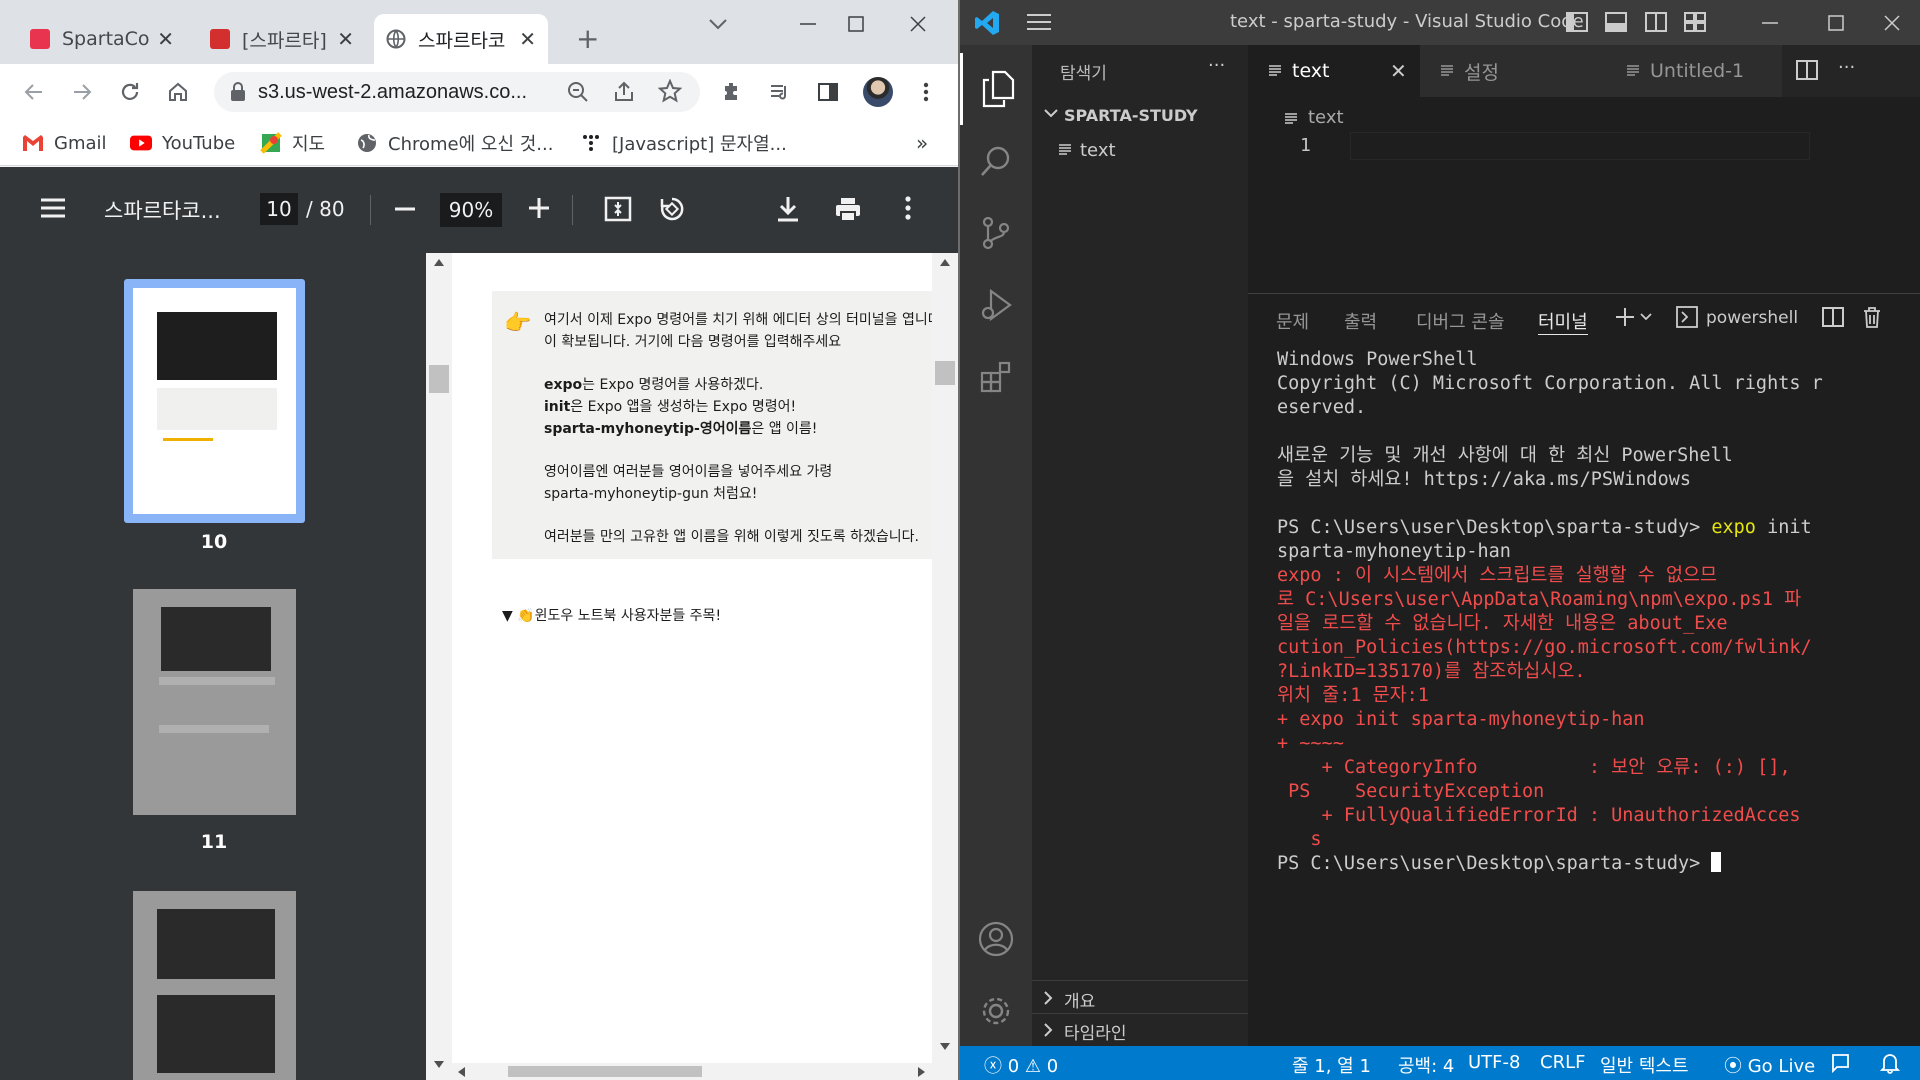 This screenshot has height=1080, width=1920. I want to click on new-tab-button: +, so click(587, 38).